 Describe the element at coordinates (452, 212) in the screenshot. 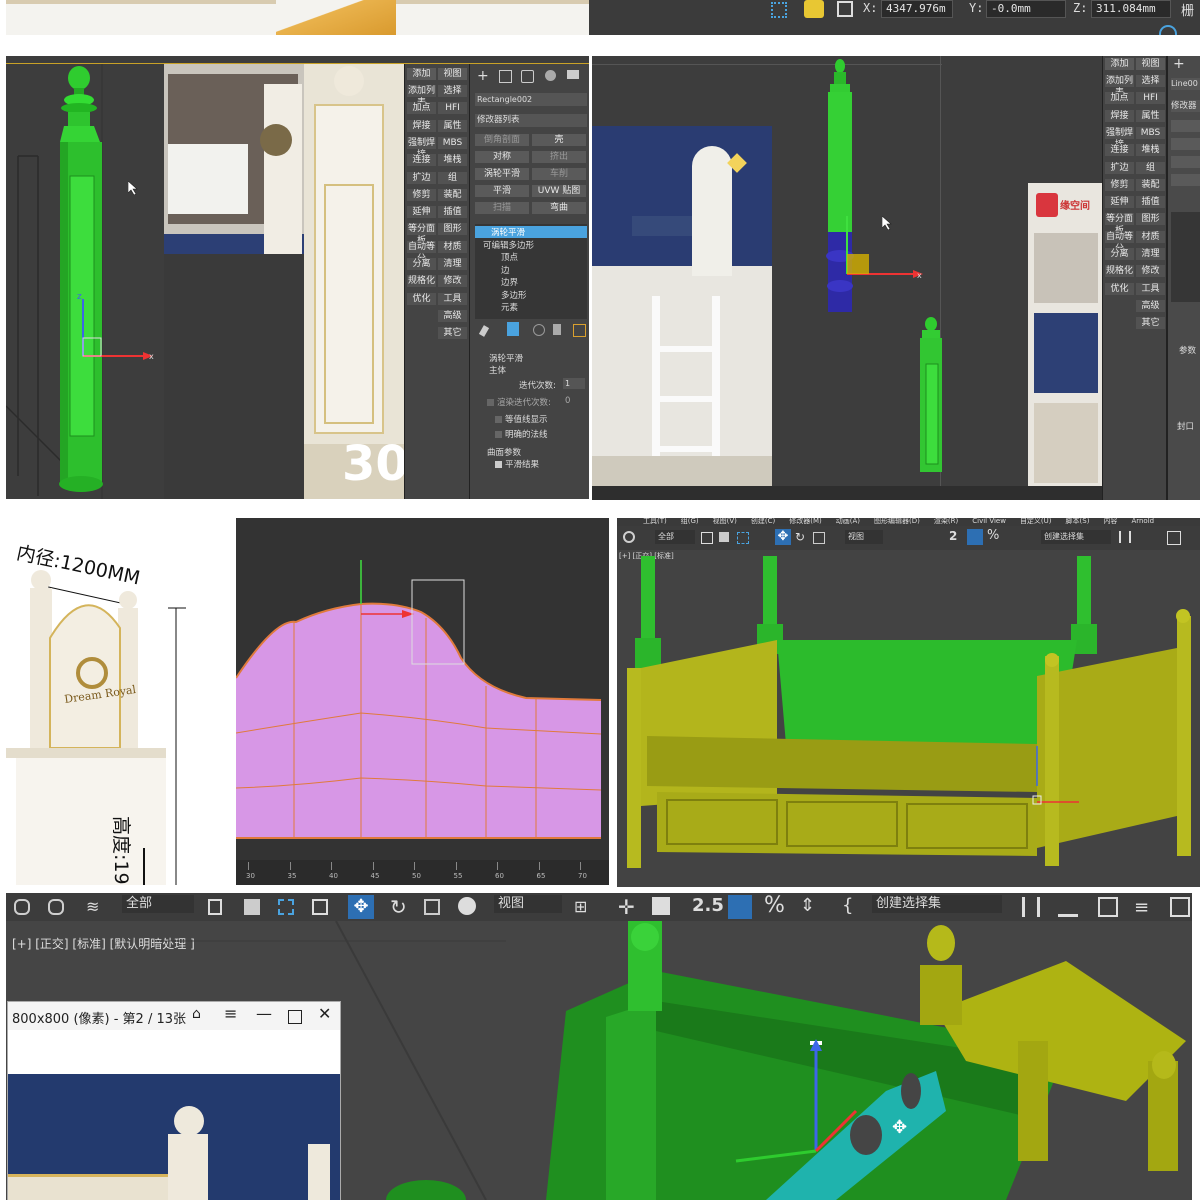

I see `modifier-button: 插值` at that location.